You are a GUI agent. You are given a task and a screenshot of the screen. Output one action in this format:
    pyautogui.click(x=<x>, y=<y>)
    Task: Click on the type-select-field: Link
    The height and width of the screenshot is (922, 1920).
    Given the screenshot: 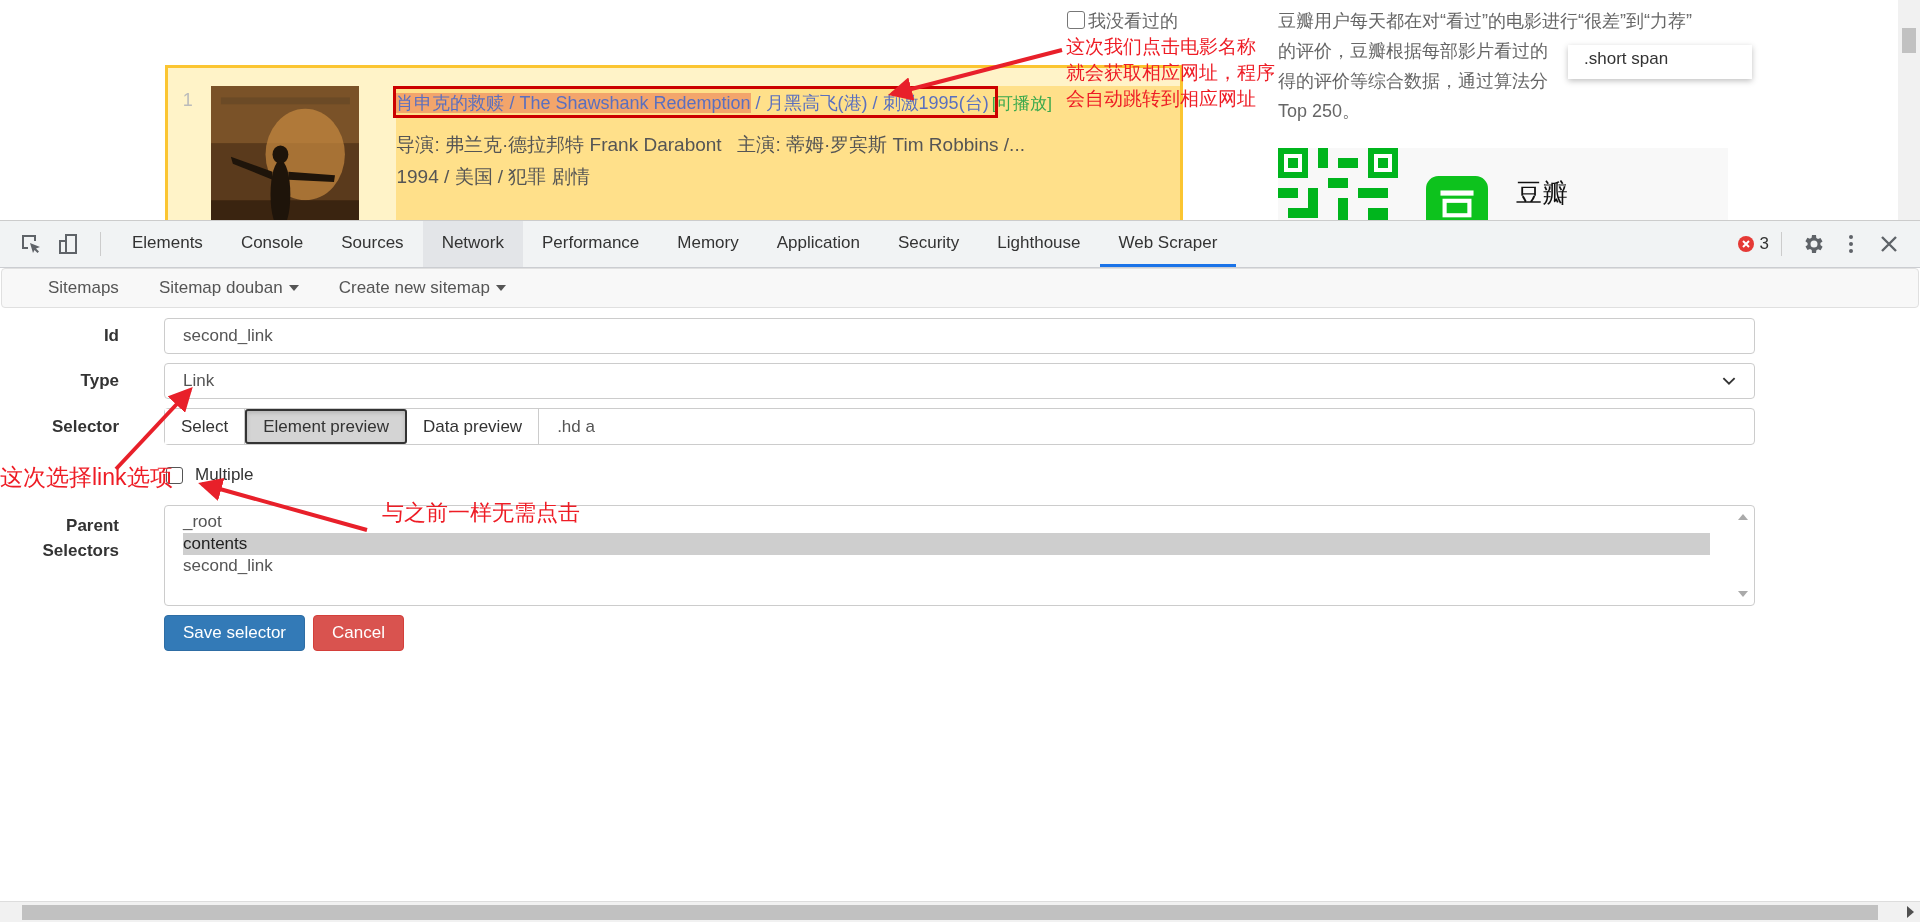 What is the action you would take?
    pyautogui.click(x=959, y=381)
    